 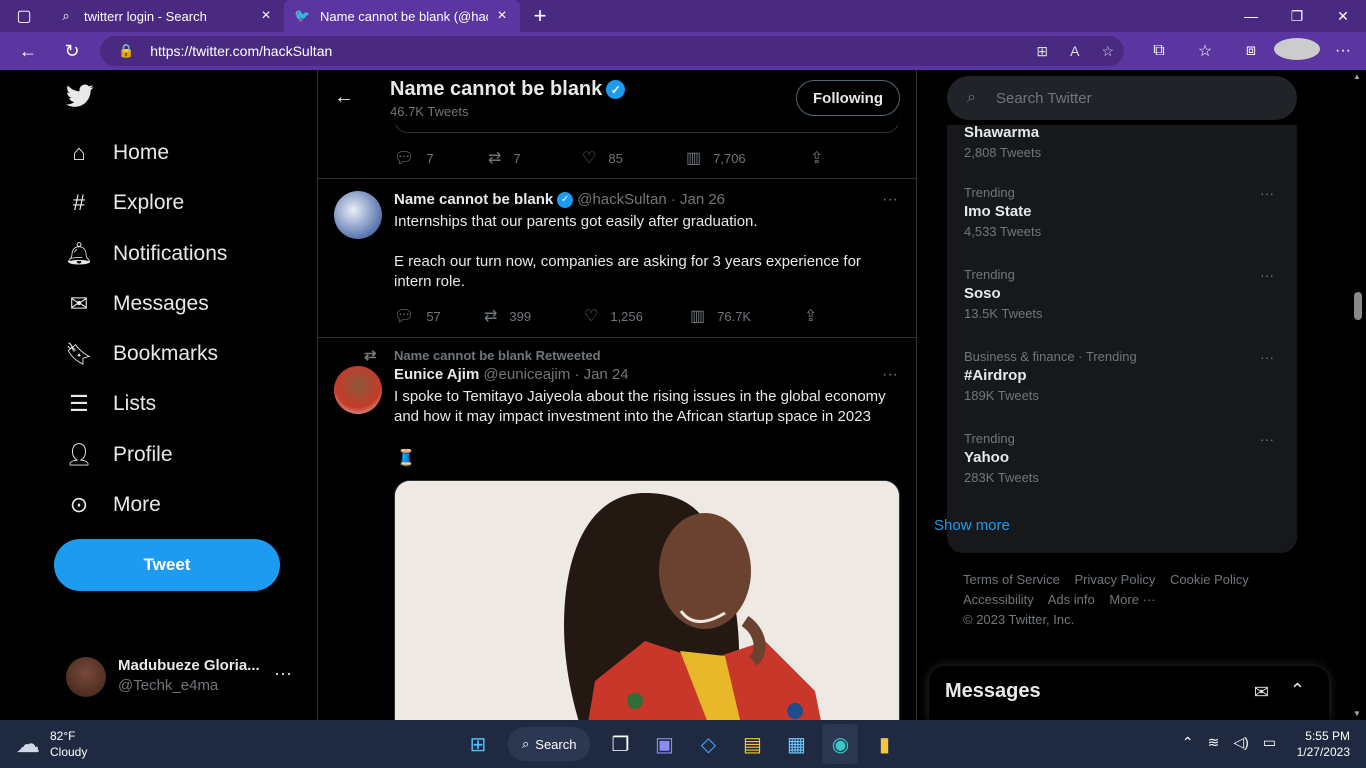 I want to click on terms-link: Terms of Service, so click(x=1011, y=579).